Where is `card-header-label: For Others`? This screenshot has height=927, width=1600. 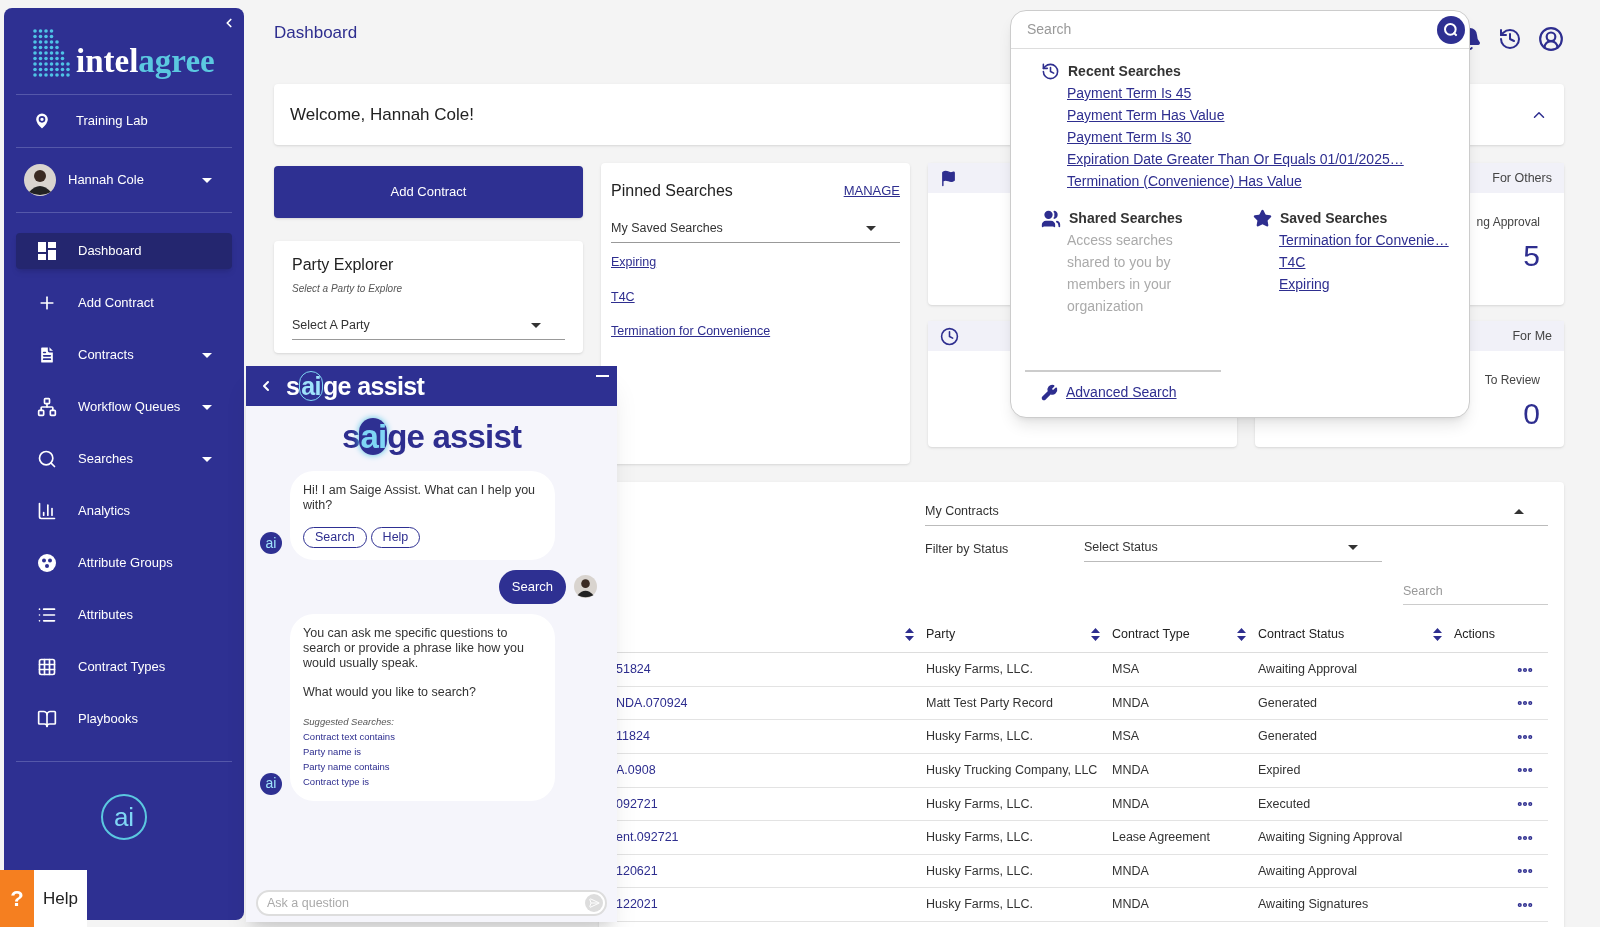 card-header-label: For Others is located at coordinates (1522, 178).